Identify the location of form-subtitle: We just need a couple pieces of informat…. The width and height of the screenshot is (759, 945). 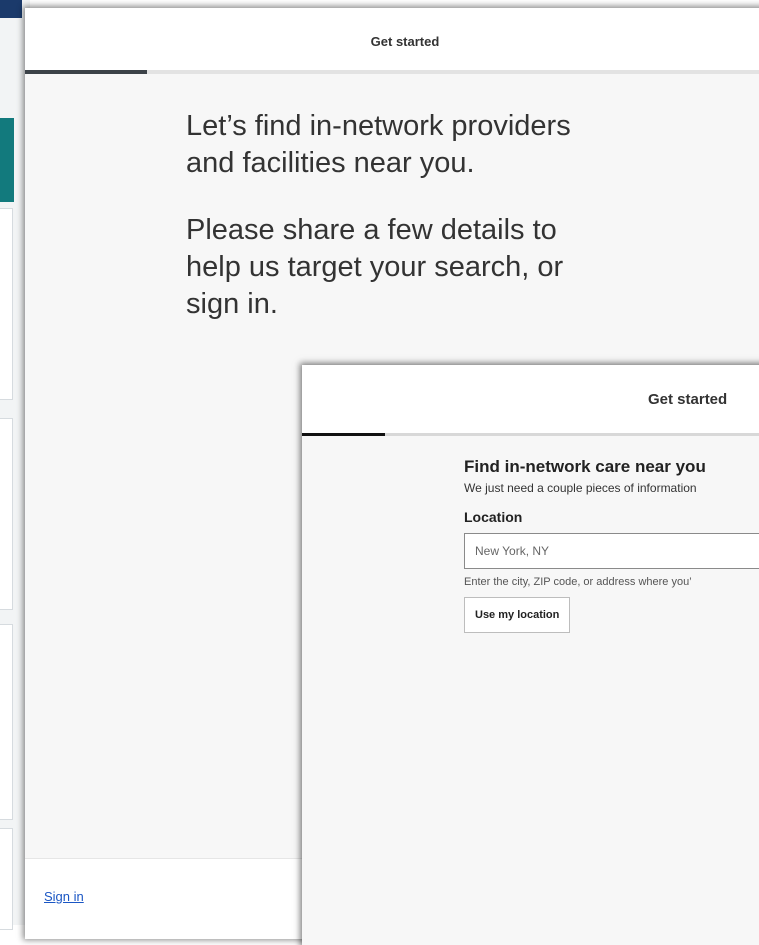
(580, 488).